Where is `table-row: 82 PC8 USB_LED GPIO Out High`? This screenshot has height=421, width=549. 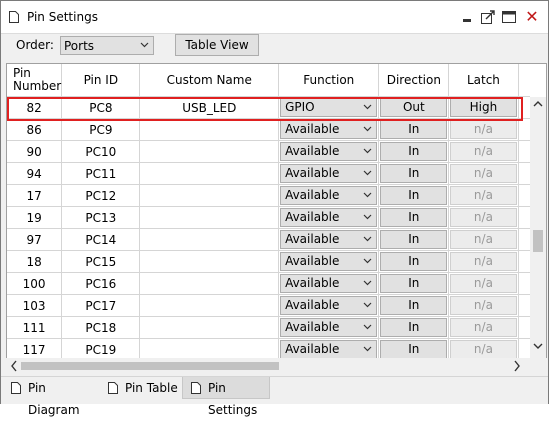 table-row: 82 PC8 USB_LED GPIO Out High is located at coordinates (268, 107).